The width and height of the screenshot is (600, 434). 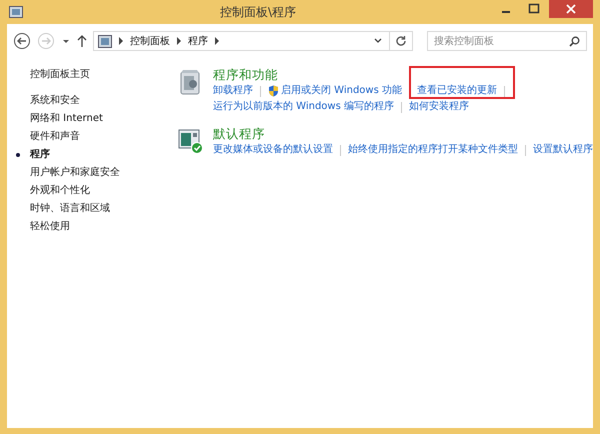 What do you see at coordinates (97, 227) in the screenshot?
I see `sidebar-item: 轻松使用` at bounding box center [97, 227].